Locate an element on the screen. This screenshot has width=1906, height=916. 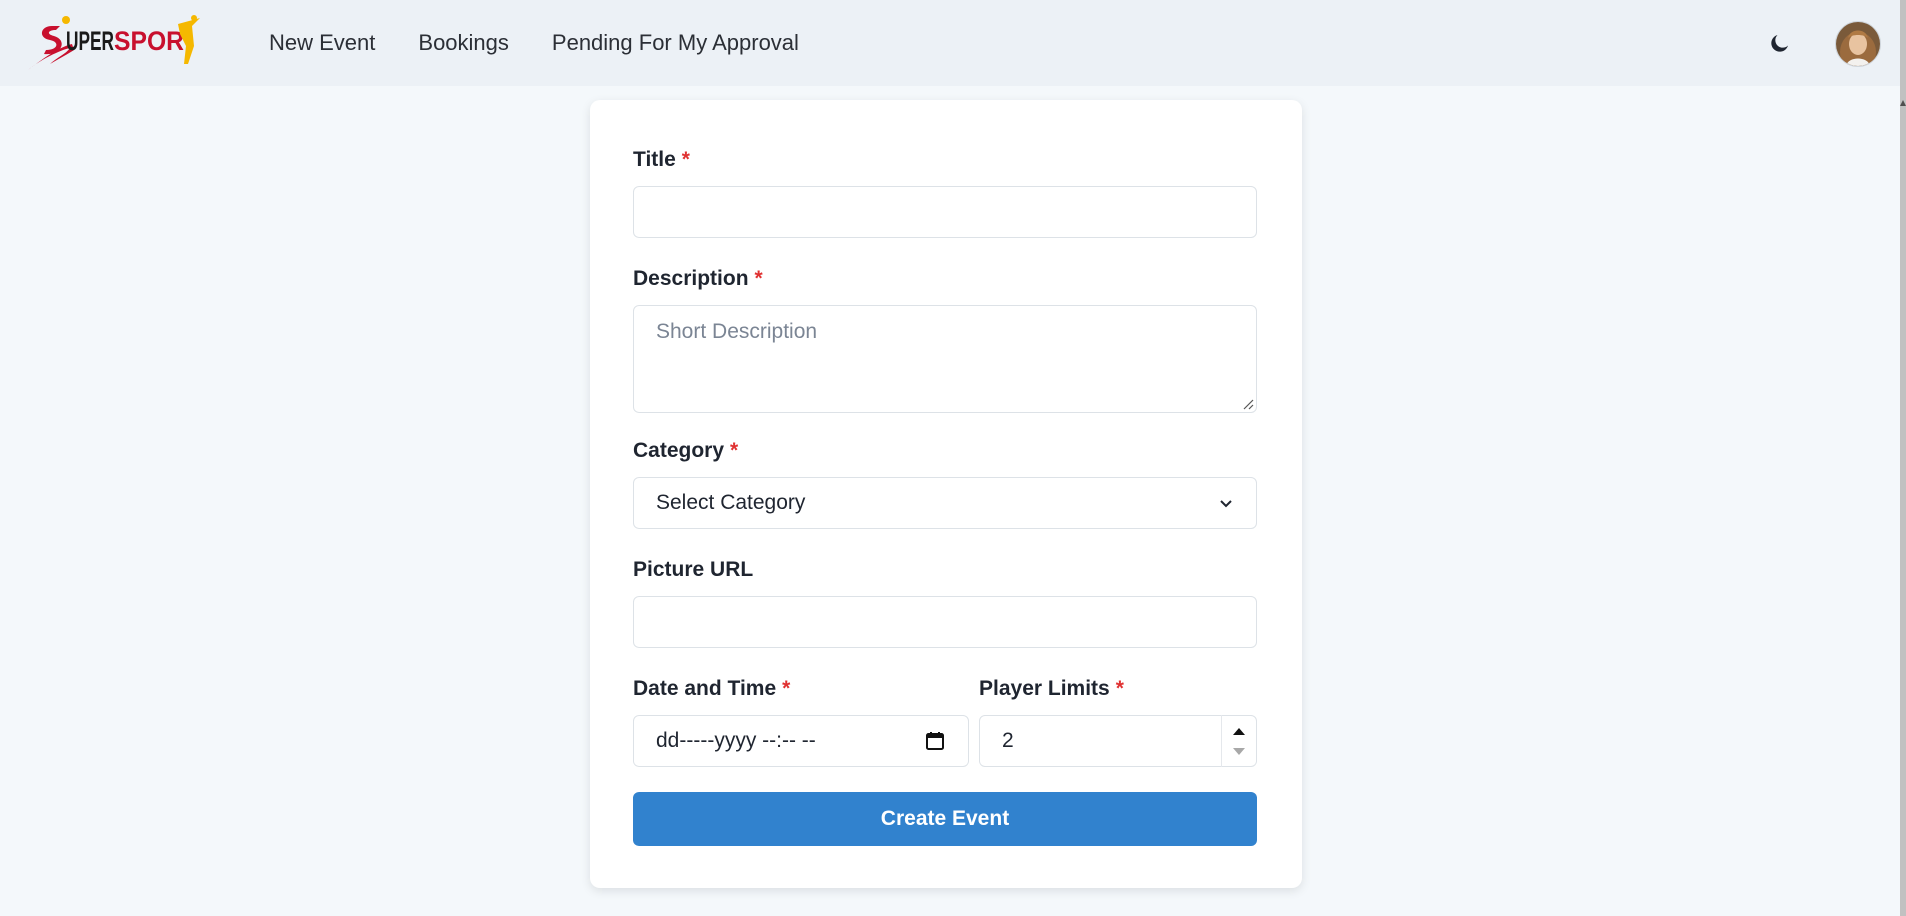
spinner-up-icon is located at coordinates (1239, 731).